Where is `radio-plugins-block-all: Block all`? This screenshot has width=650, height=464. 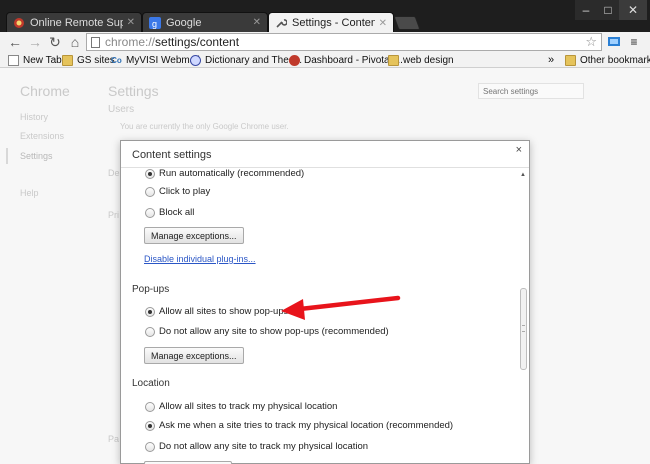
radio-plugins-block-all: Block all is located at coordinates (169, 212).